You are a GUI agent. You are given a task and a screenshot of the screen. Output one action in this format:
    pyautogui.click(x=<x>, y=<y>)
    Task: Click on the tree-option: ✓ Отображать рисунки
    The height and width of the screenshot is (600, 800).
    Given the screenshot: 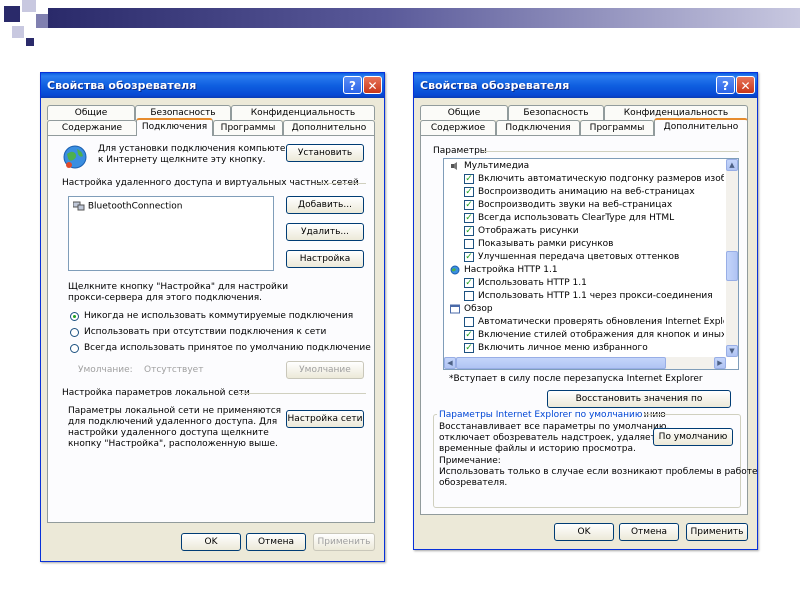 What is the action you would take?
    pyautogui.click(x=584, y=231)
    